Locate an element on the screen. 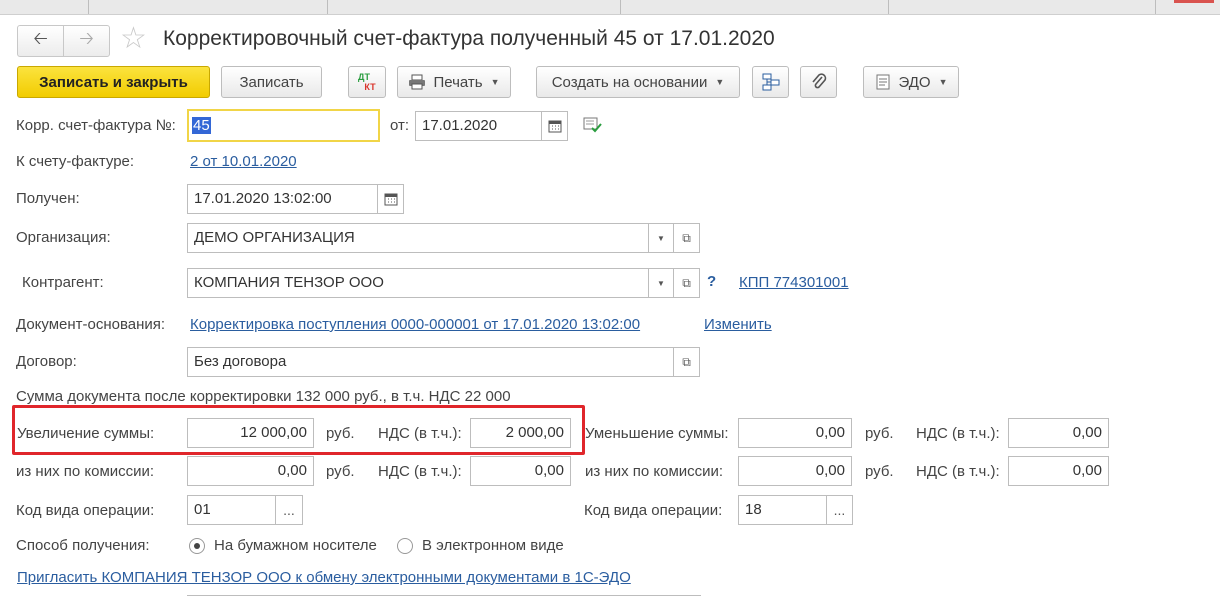 Image resolution: width=1220 pixels, height=600 pixels. save-button: Записать is located at coordinates (271, 82).